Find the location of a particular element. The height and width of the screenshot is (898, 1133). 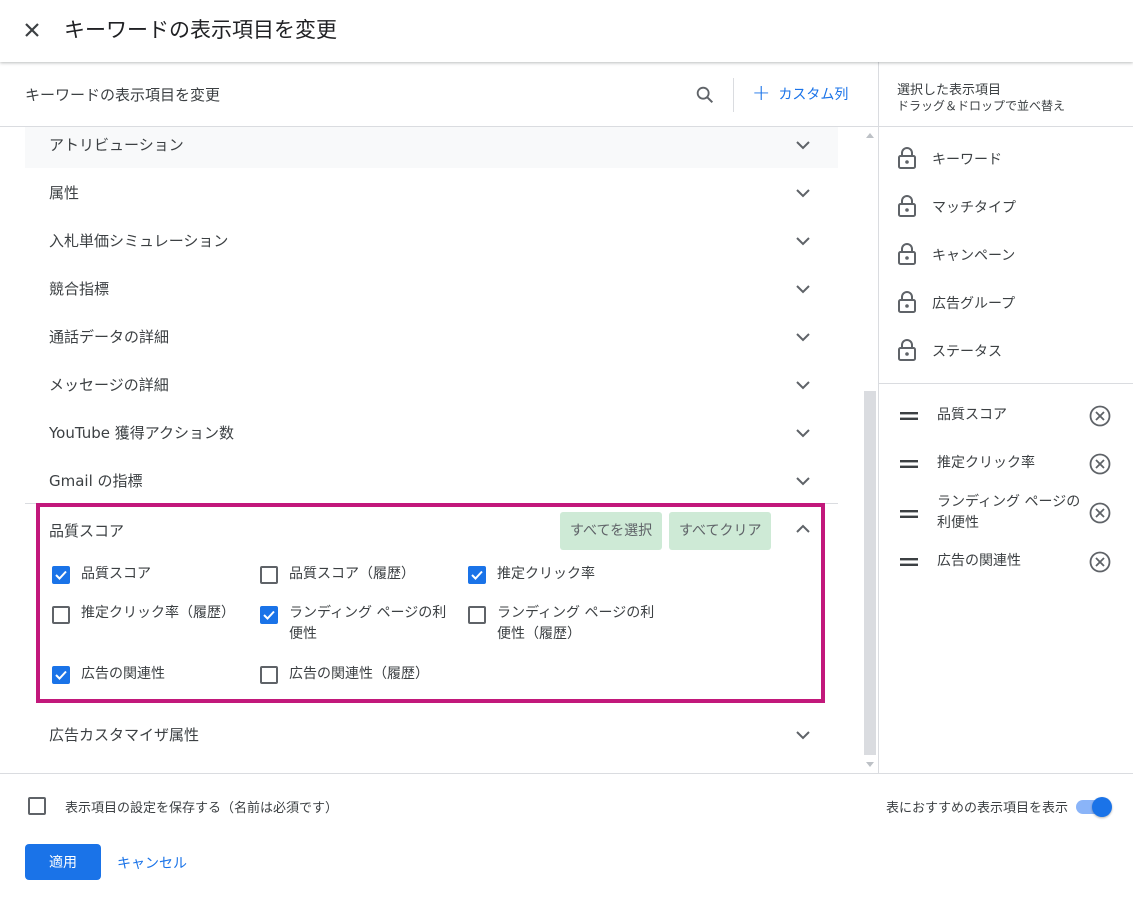

locked-item: マッチタイプ is located at coordinates (1006, 206).